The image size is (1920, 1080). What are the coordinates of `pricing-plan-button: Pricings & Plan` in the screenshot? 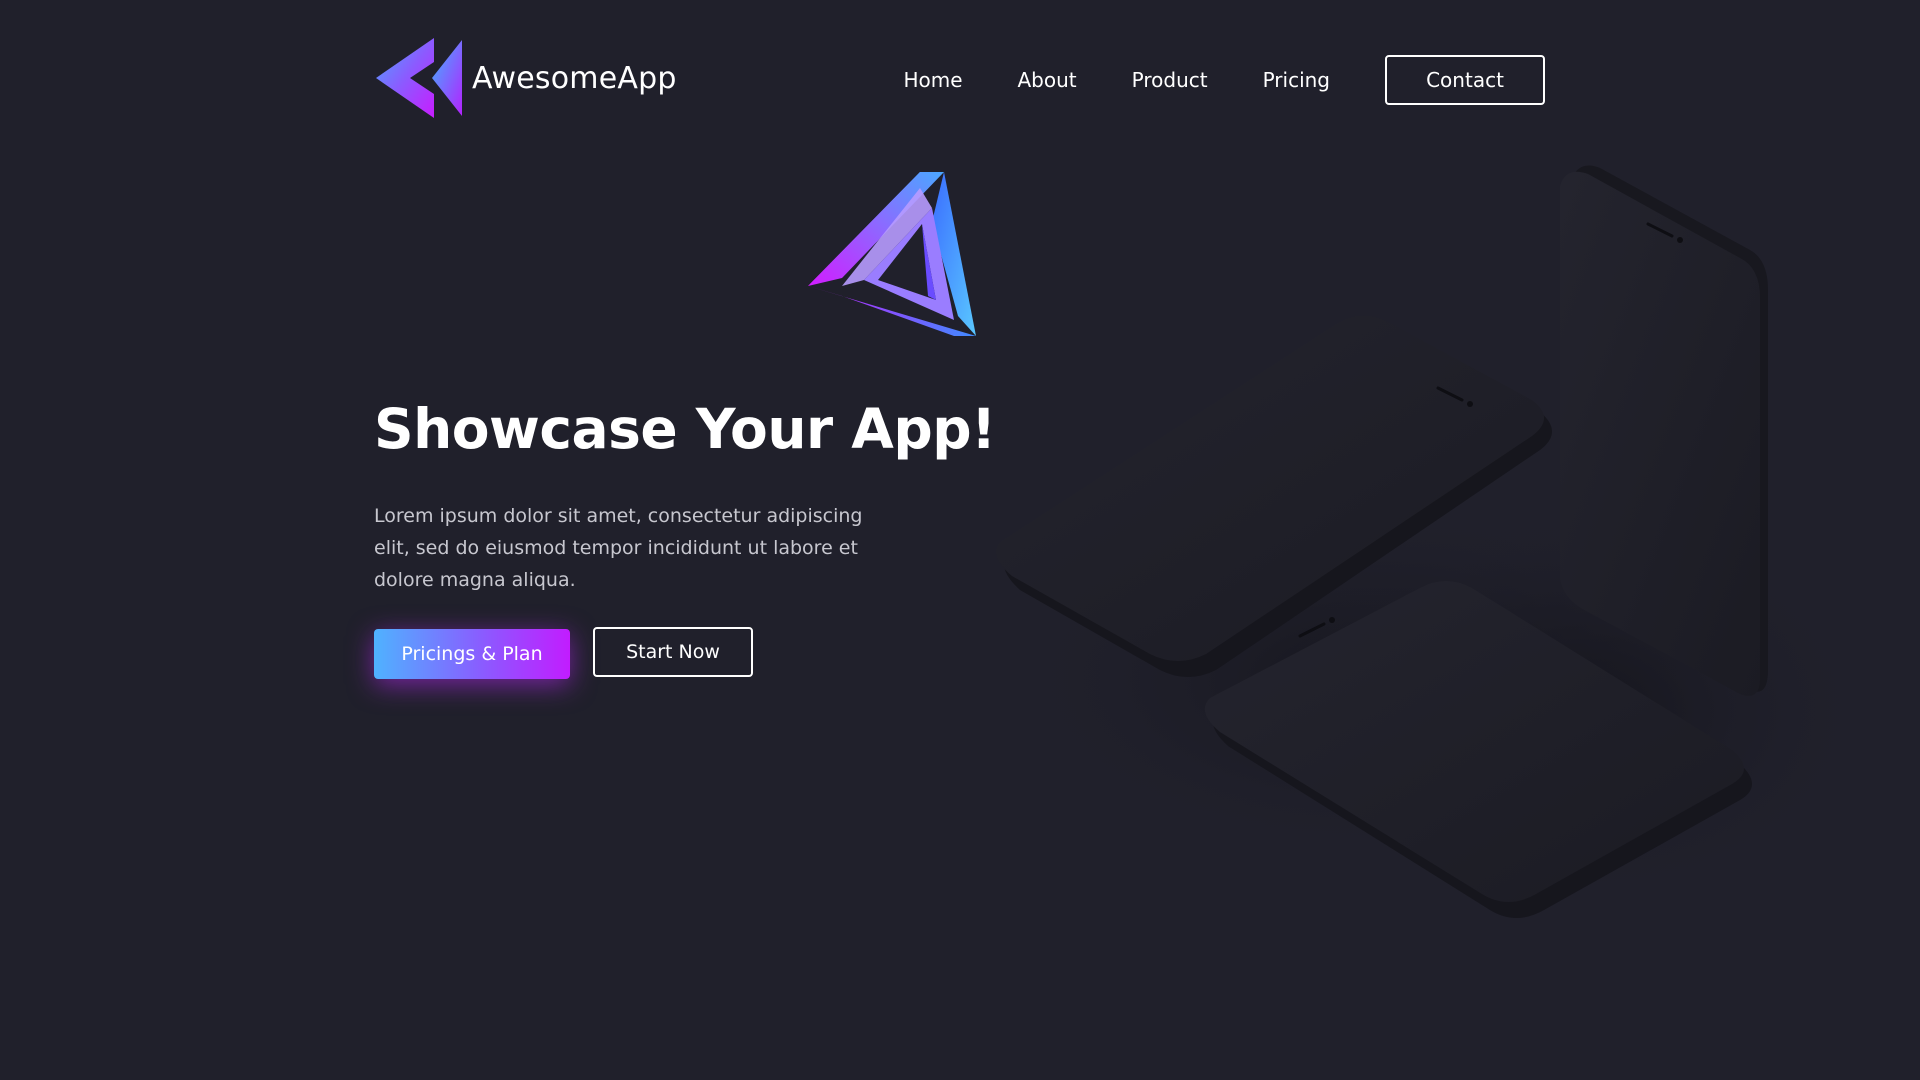 It's located at (472, 654).